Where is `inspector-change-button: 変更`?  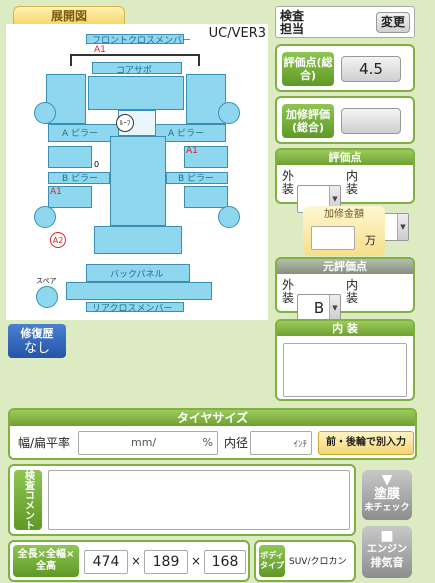
inspector-change-button: 変更 is located at coordinates (393, 22).